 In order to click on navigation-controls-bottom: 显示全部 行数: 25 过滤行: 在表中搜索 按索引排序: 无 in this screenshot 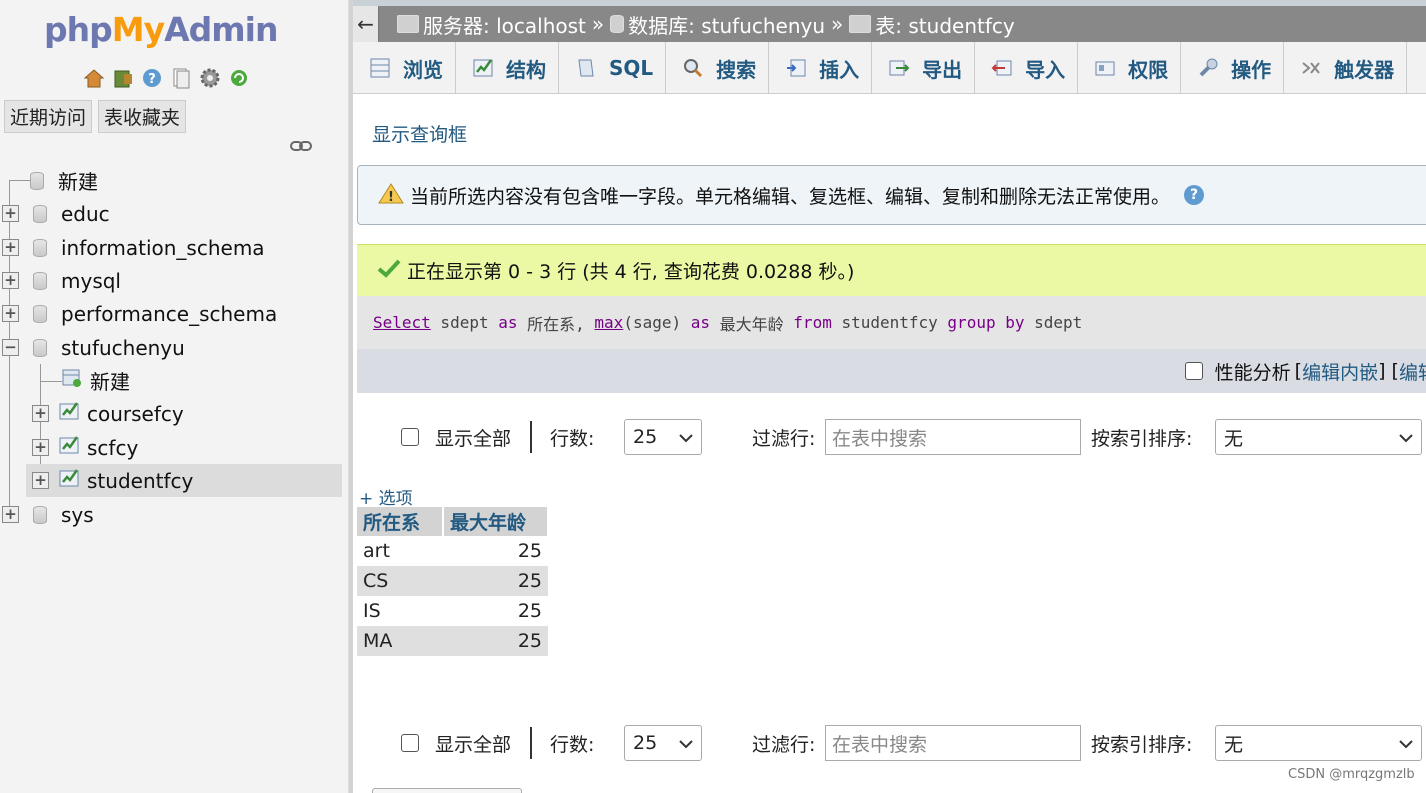, I will do `click(891, 745)`.